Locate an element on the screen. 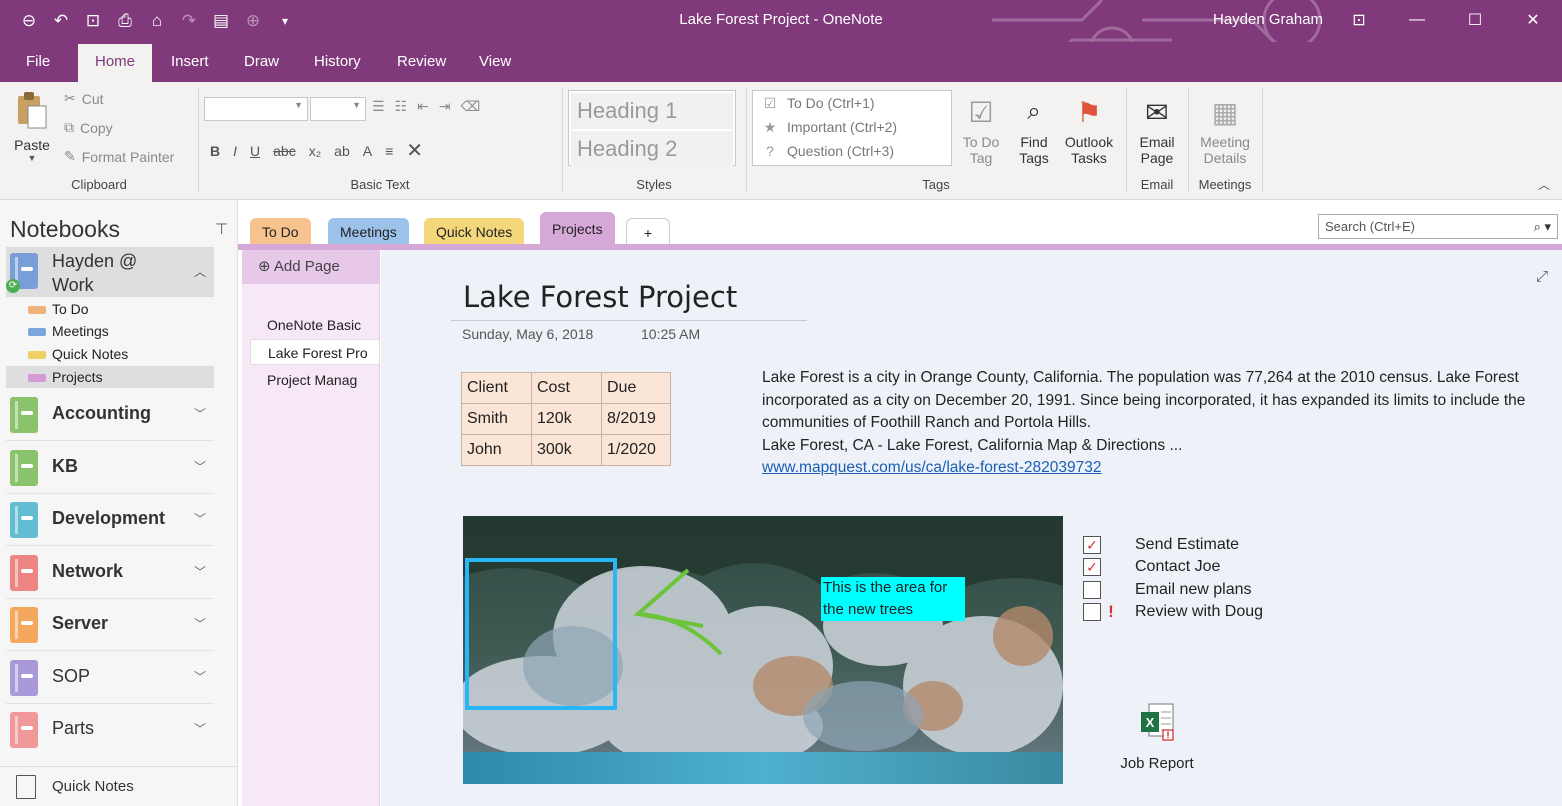 This screenshot has width=1562, height=806. chevron-up-icon: ︿ is located at coordinates (200, 271).